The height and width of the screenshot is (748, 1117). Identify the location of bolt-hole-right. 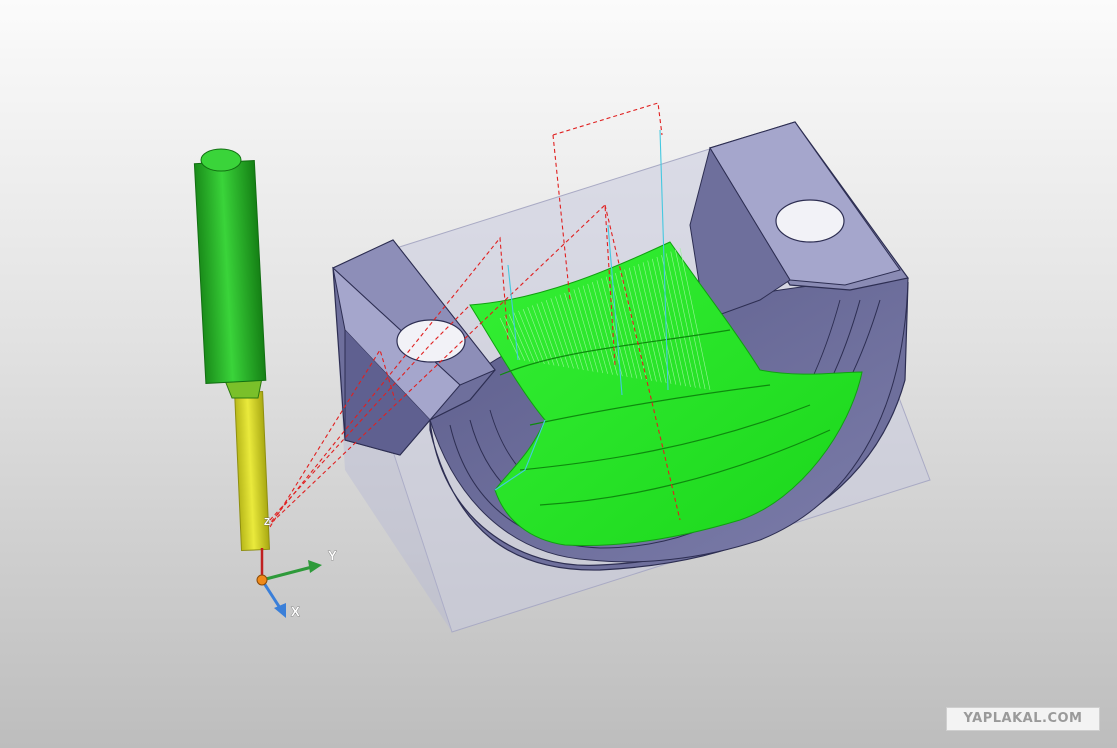
(810, 221).